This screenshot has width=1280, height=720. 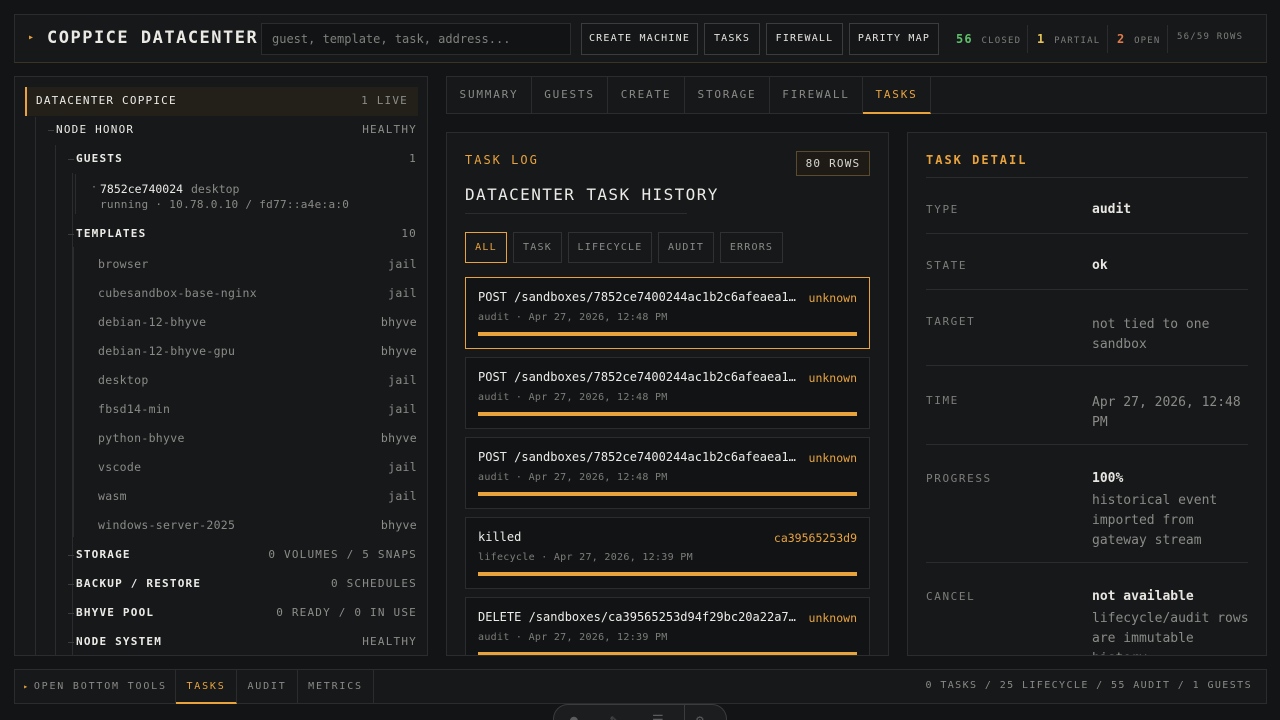 What do you see at coordinates (614, 716) in the screenshot?
I see `tools-icon: ✎` at bounding box center [614, 716].